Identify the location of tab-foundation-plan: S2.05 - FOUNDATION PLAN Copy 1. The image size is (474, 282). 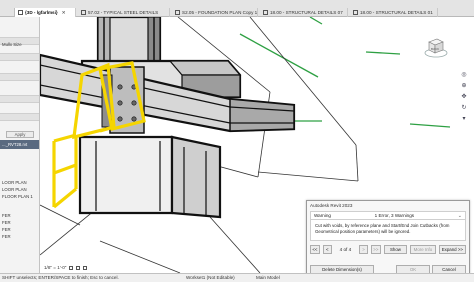
(215, 12).